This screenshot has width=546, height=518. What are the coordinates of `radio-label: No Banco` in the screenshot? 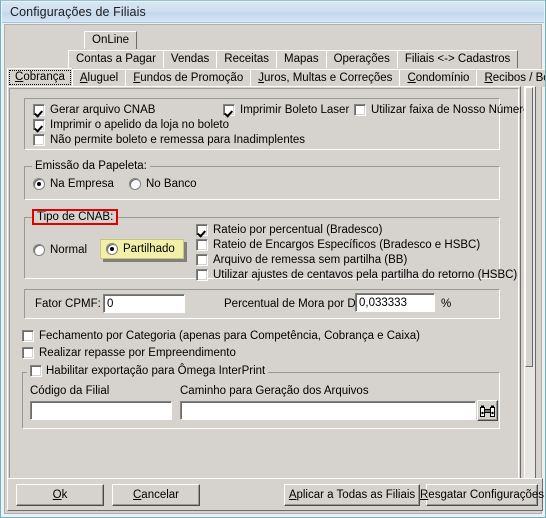 It's located at (171, 184).